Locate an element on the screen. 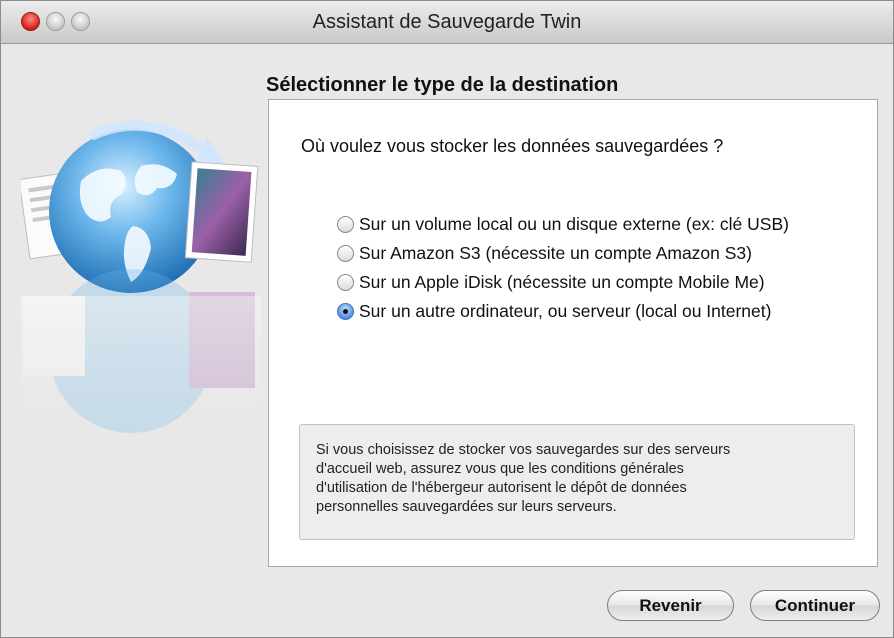  back-button: Revenir is located at coordinates (670, 605).